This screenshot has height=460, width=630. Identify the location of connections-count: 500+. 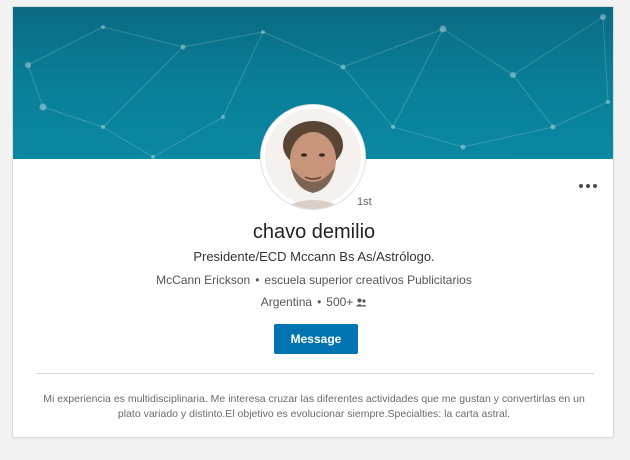
(339, 302).